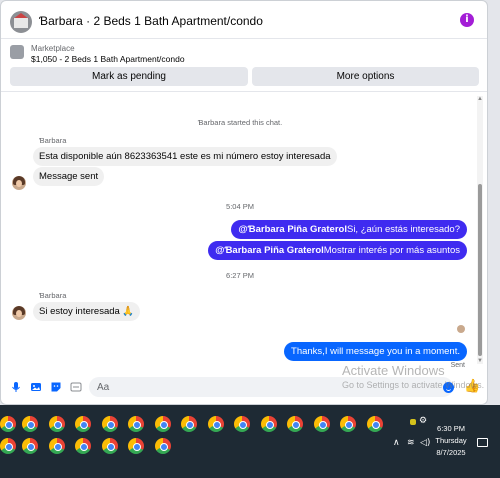  I want to click on emoji-icon, so click(448, 387).